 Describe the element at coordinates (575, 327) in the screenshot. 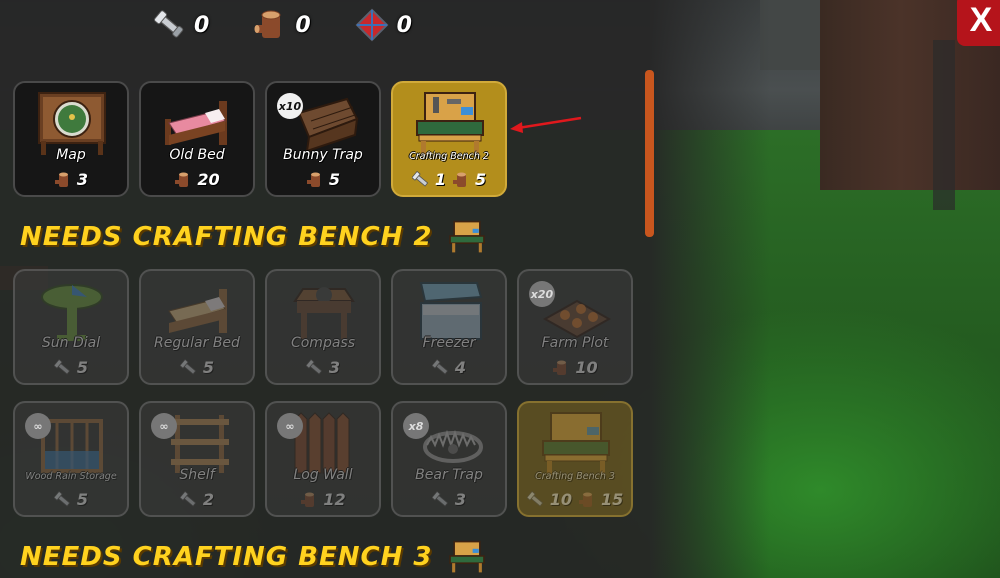

I see `craft-card-farm-plot: x20 Farm Plot 10` at that location.